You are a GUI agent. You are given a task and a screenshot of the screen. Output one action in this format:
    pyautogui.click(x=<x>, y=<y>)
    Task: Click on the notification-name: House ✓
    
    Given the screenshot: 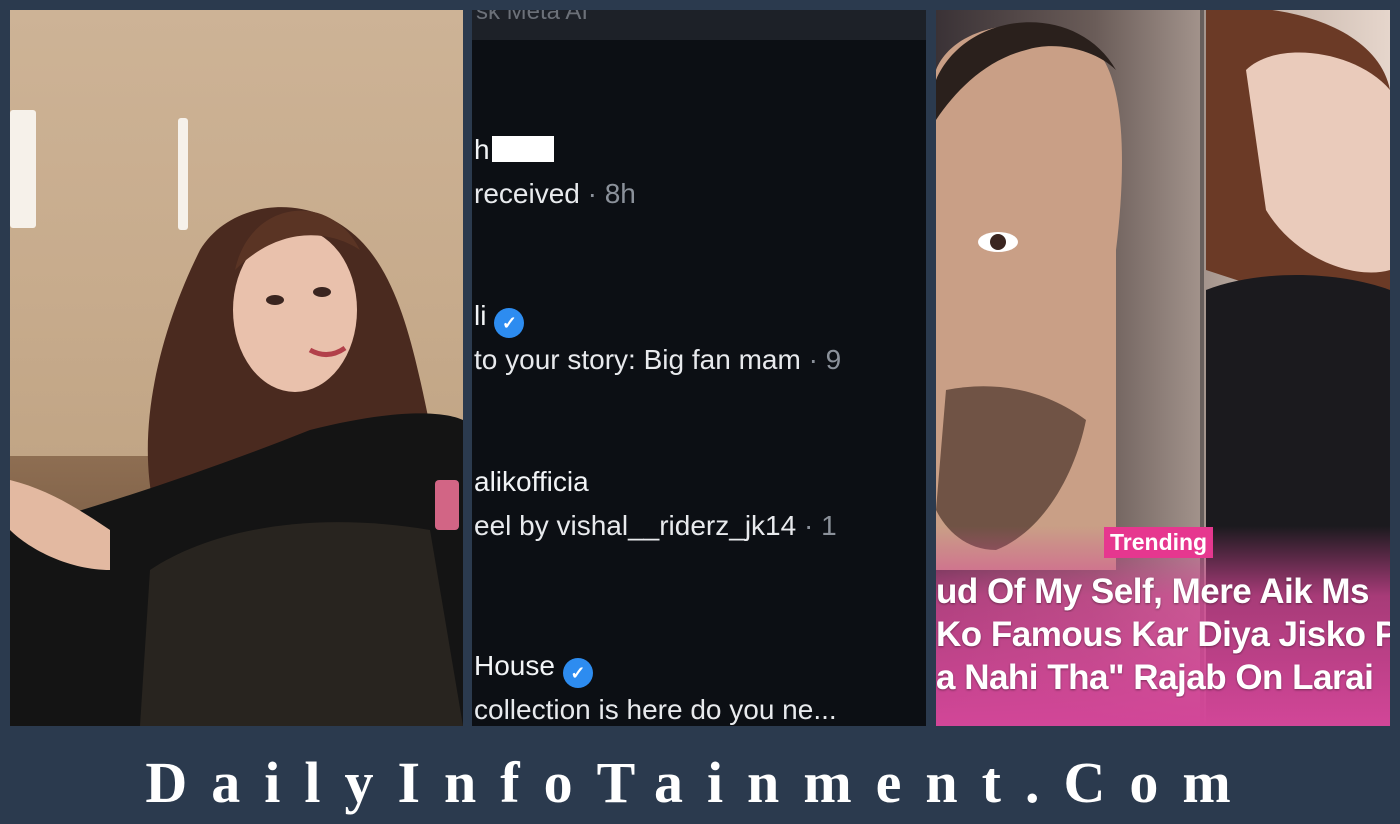 What is the action you would take?
    pyautogui.click(x=533, y=669)
    